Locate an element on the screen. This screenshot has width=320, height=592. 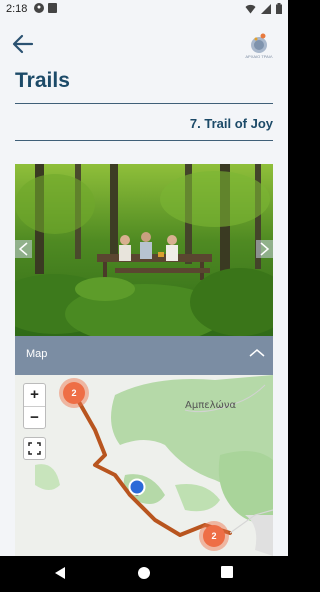
system-nav-bar is located at coordinates (144, 574).